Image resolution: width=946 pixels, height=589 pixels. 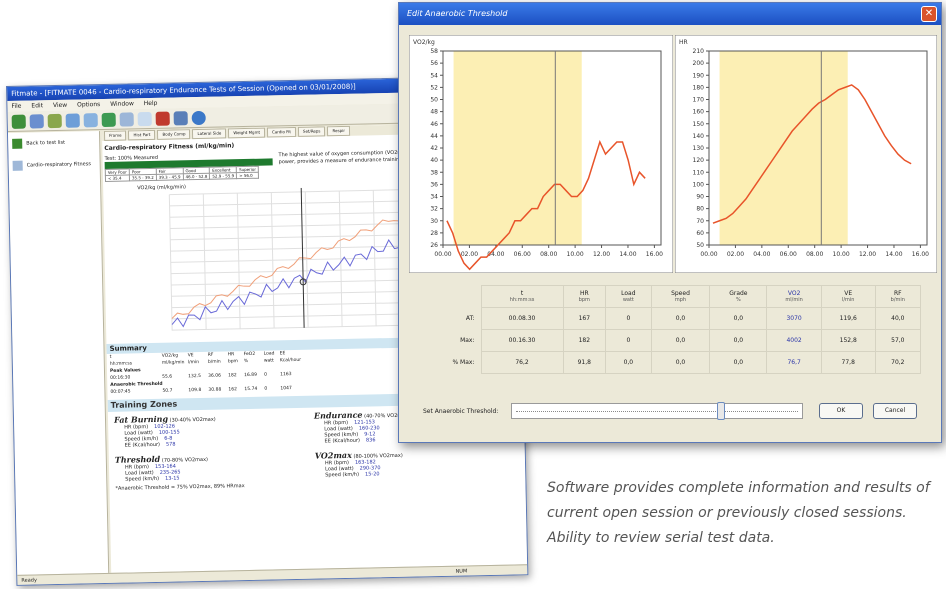 What do you see at coordinates (470, 318) in the screenshot?
I see `row-label: AT:` at bounding box center [470, 318].